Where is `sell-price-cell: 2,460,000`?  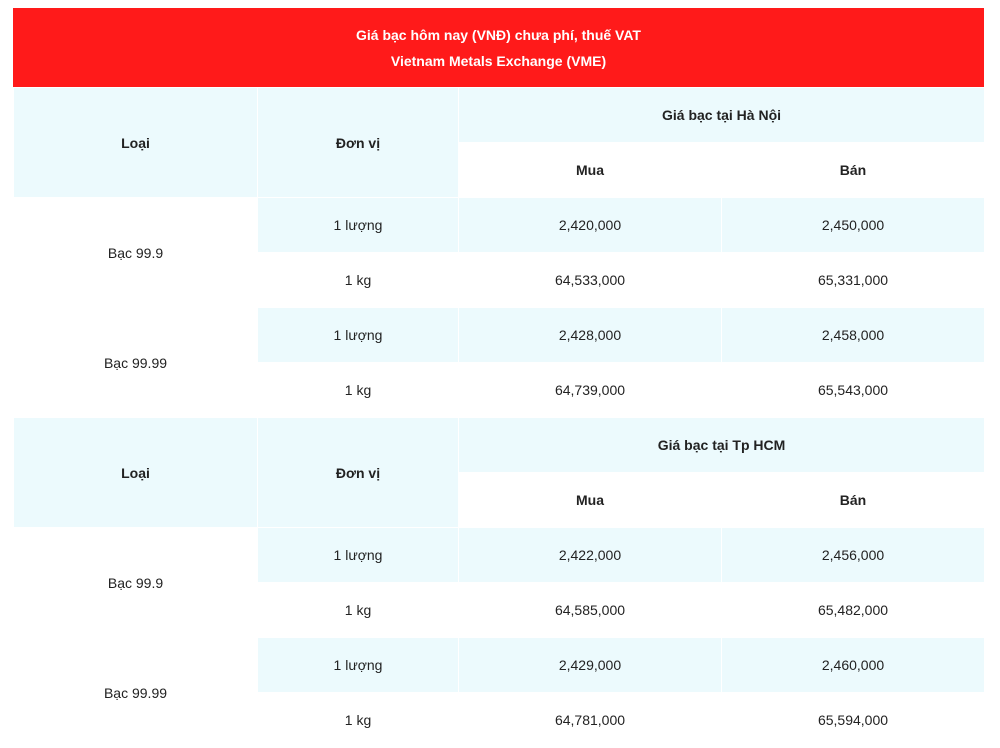 sell-price-cell: 2,460,000 is located at coordinates (853, 665).